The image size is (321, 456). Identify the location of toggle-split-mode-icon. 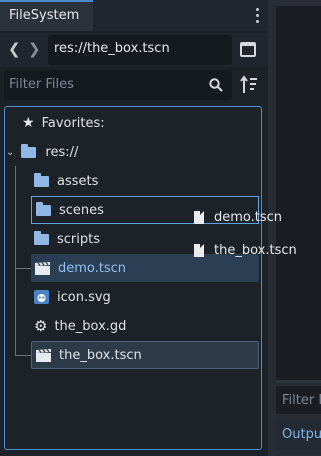
(248, 49).